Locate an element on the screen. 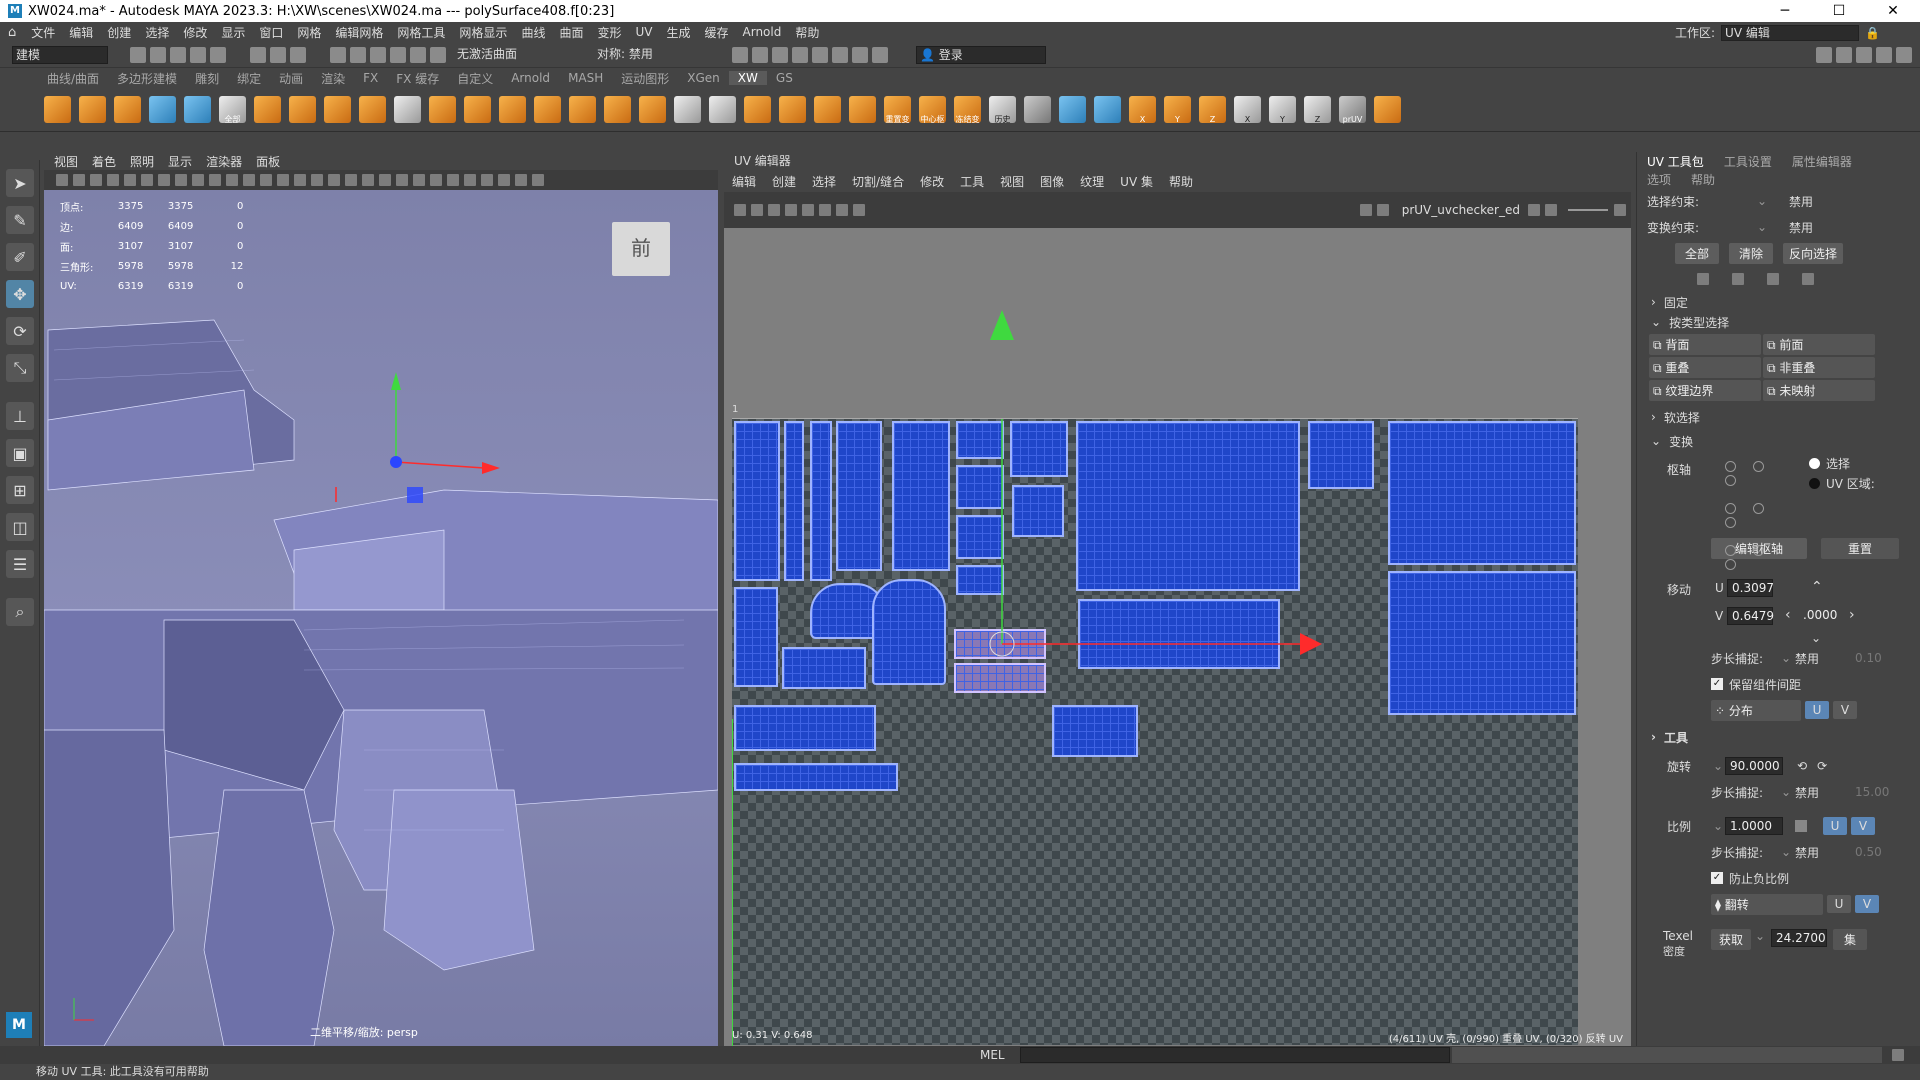 The height and width of the screenshot is (1080, 1920). uv-menu-help: 帮助 is located at coordinates (1181, 181).